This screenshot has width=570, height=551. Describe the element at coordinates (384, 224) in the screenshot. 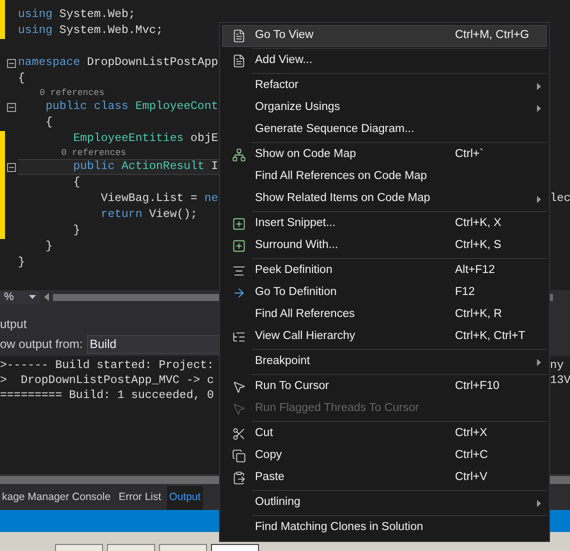

I see `menu-item: Insert Snippet... Ctrl+K, X` at that location.